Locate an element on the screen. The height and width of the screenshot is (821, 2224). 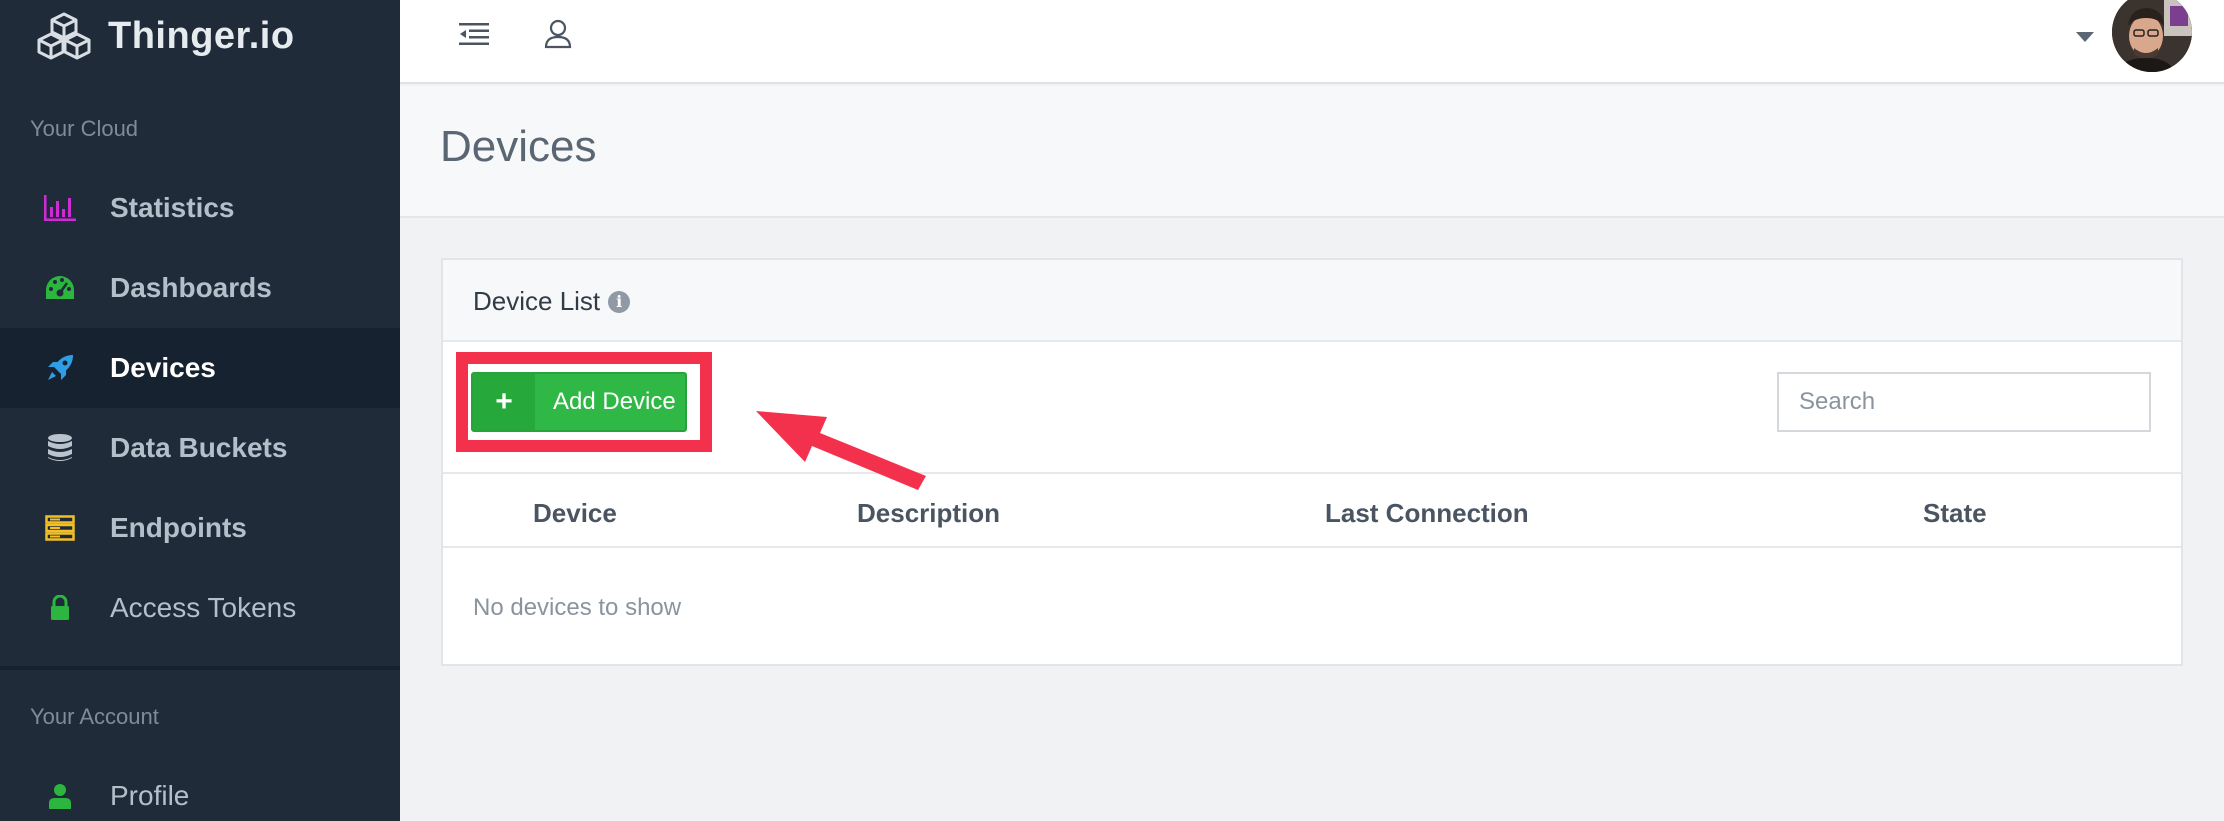
empty-table-message: No devices to show is located at coordinates (577, 607).